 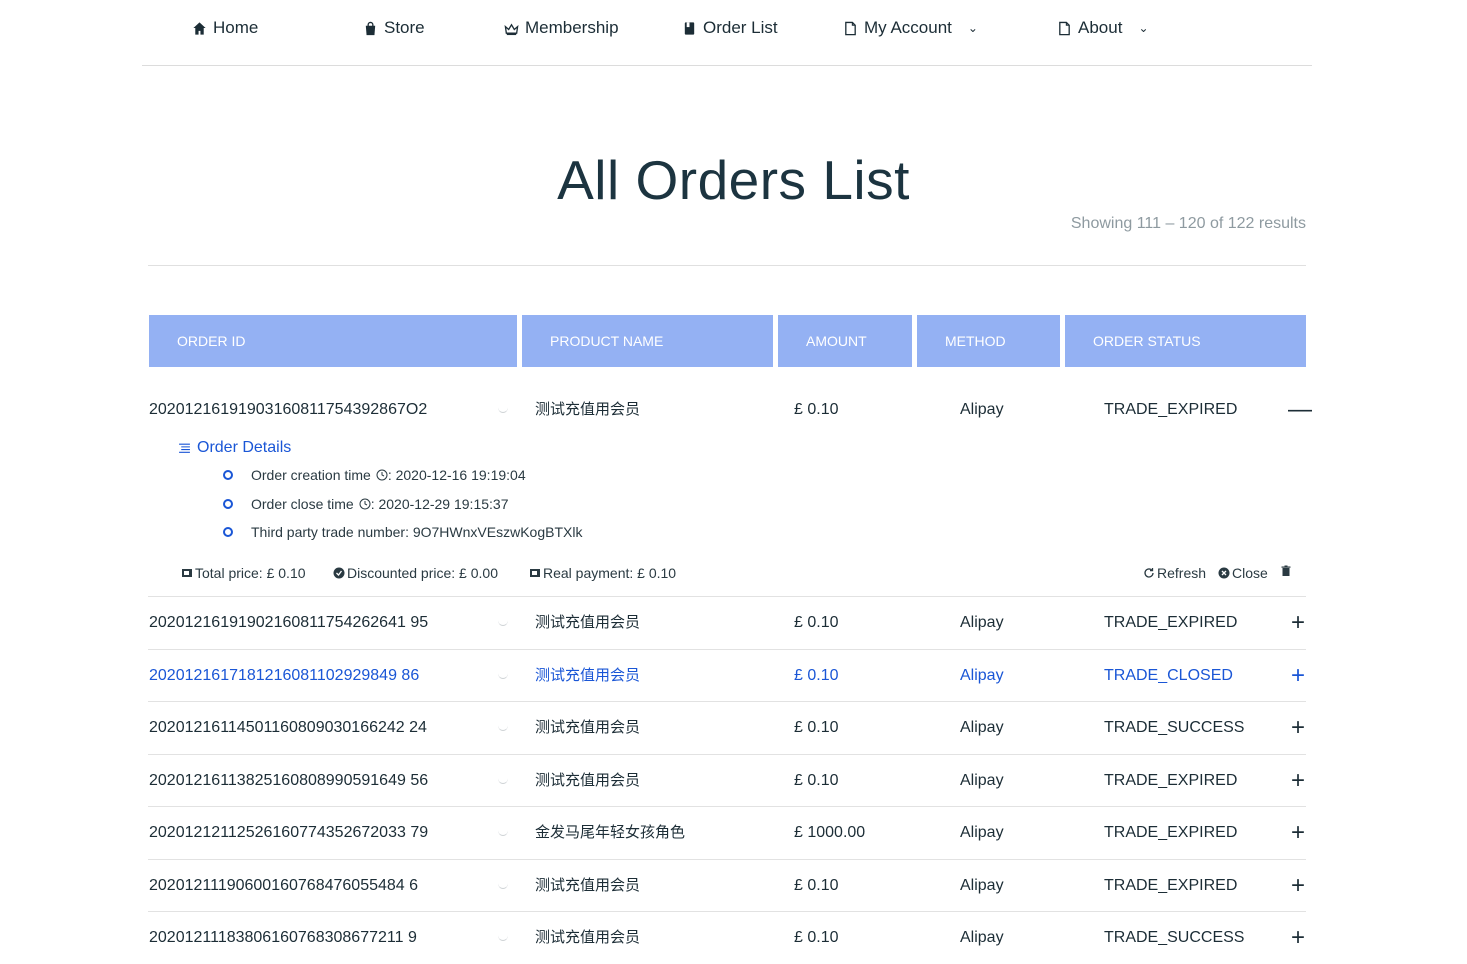 What do you see at coordinates (1185, 341) in the screenshot?
I see `header-order-status: ORDER STATUS` at bounding box center [1185, 341].